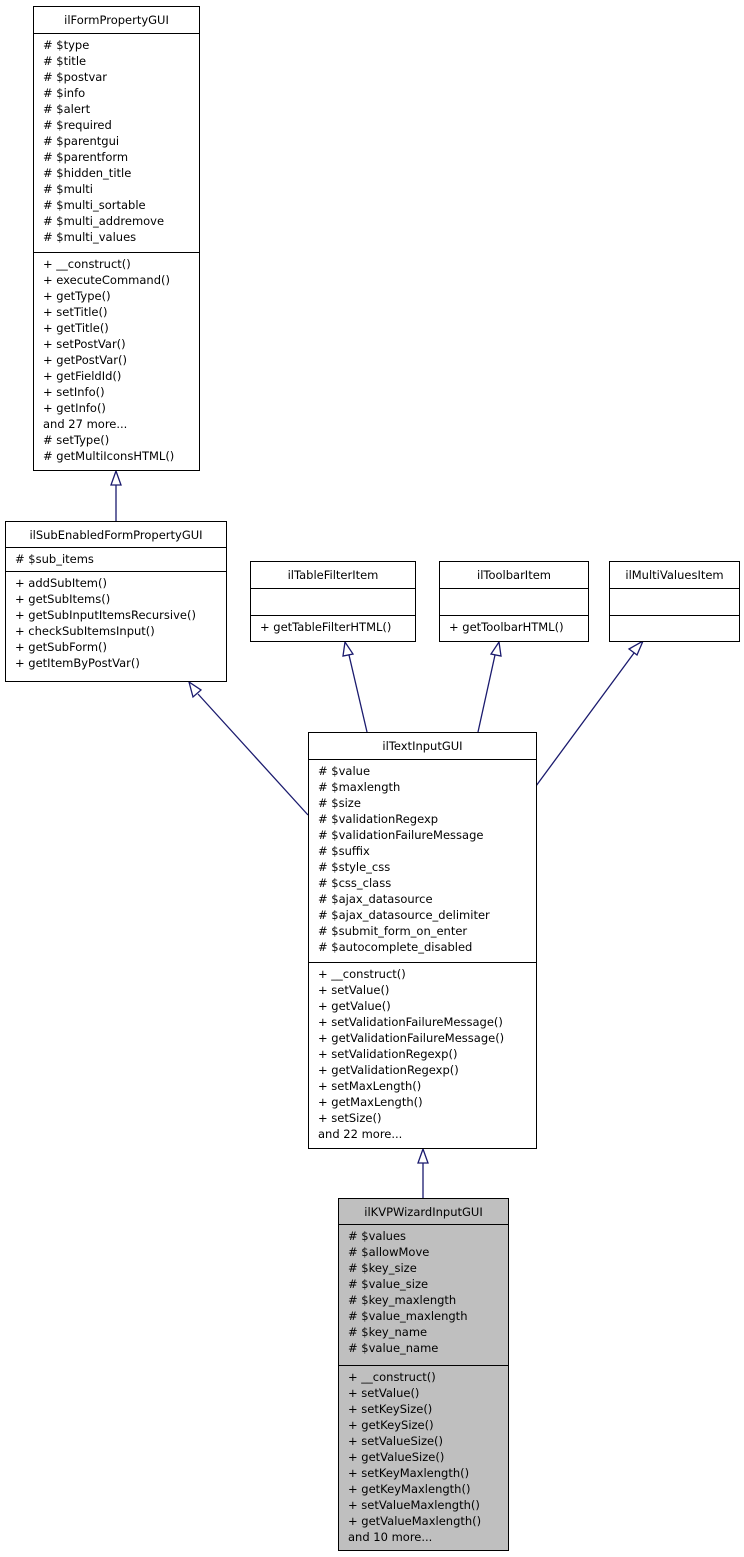 This screenshot has height=1557, width=744. Describe the element at coordinates (674, 575) in the screenshot. I see `class-name: ilMultiValuesItem` at that location.